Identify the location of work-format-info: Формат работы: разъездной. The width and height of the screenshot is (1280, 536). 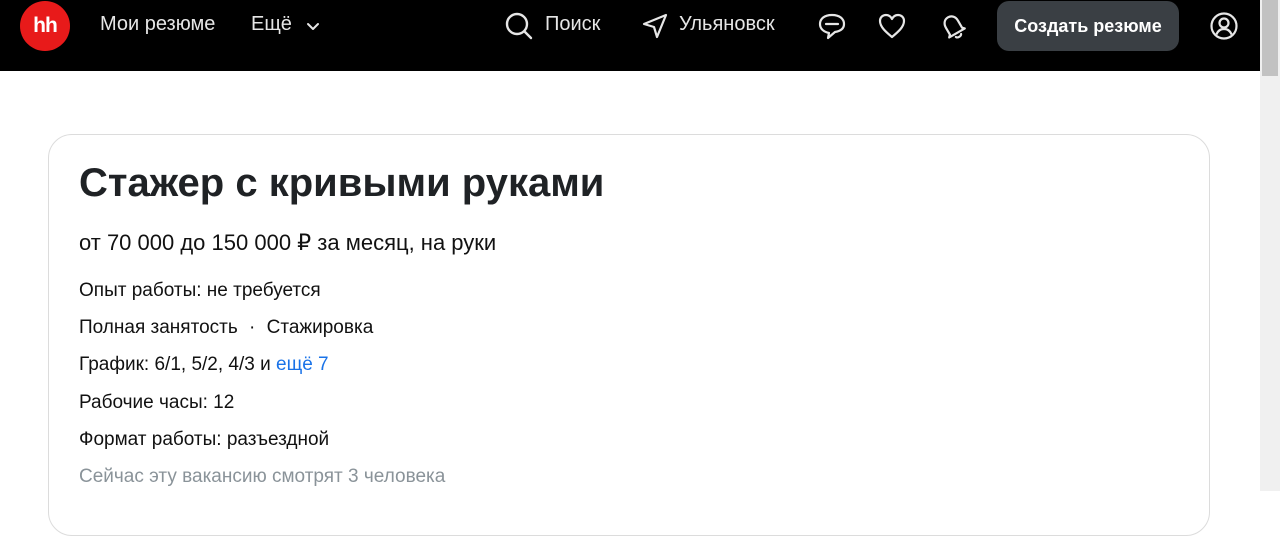
(204, 439).